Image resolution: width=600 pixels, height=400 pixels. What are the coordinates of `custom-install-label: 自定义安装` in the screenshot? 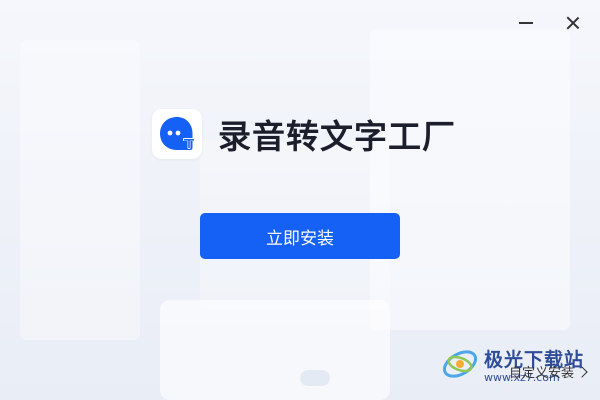 It's located at (541, 373).